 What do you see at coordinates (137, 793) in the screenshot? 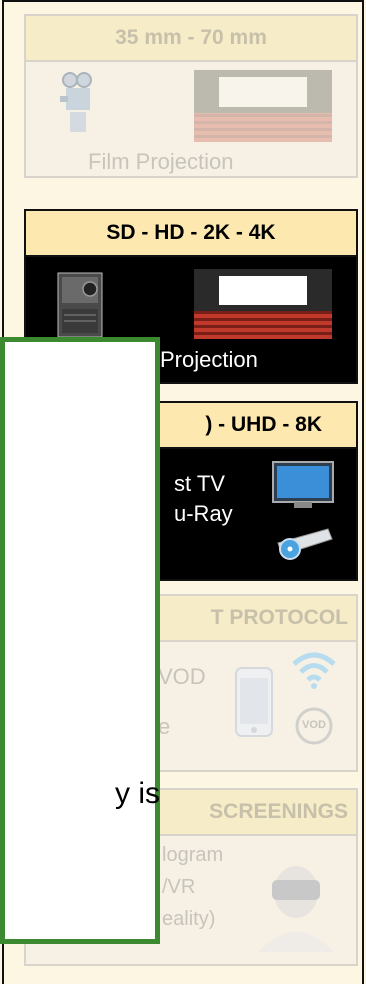
I see `overlay-text: y is` at bounding box center [137, 793].